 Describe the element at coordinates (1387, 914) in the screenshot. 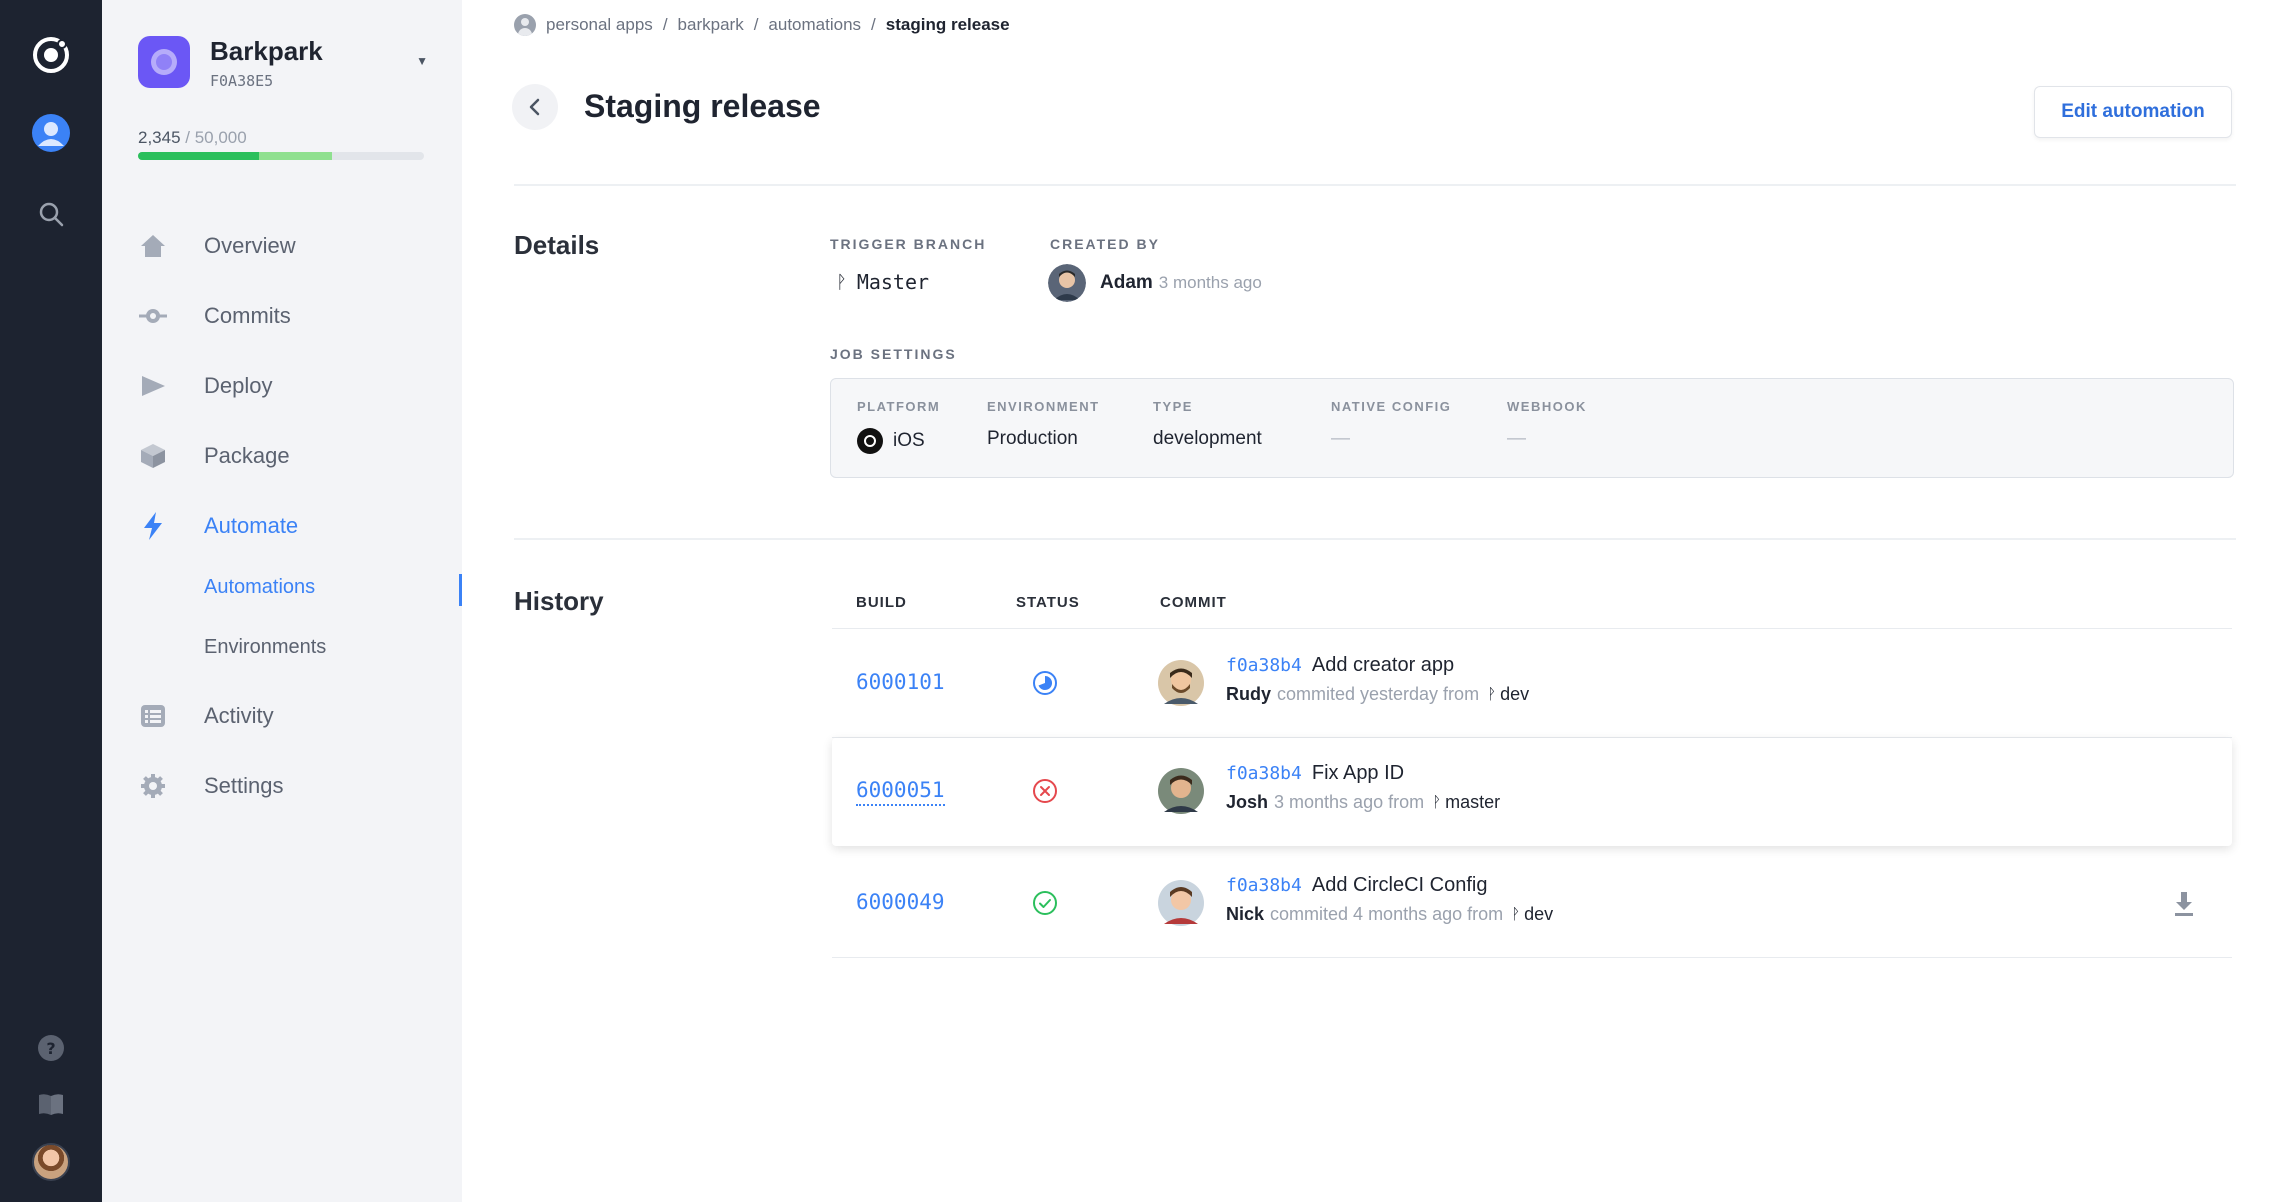

I see `commit-meta-text: commited 4 months ago from` at that location.